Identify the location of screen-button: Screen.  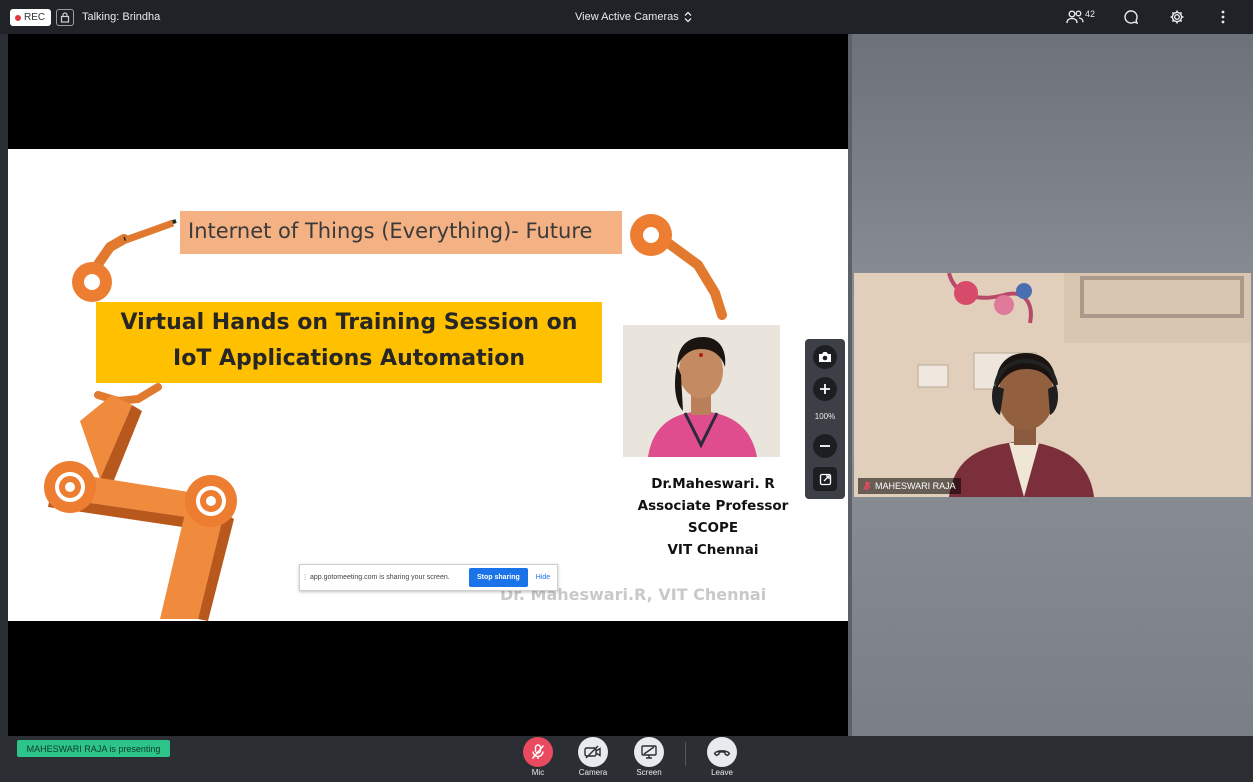
(649, 757).